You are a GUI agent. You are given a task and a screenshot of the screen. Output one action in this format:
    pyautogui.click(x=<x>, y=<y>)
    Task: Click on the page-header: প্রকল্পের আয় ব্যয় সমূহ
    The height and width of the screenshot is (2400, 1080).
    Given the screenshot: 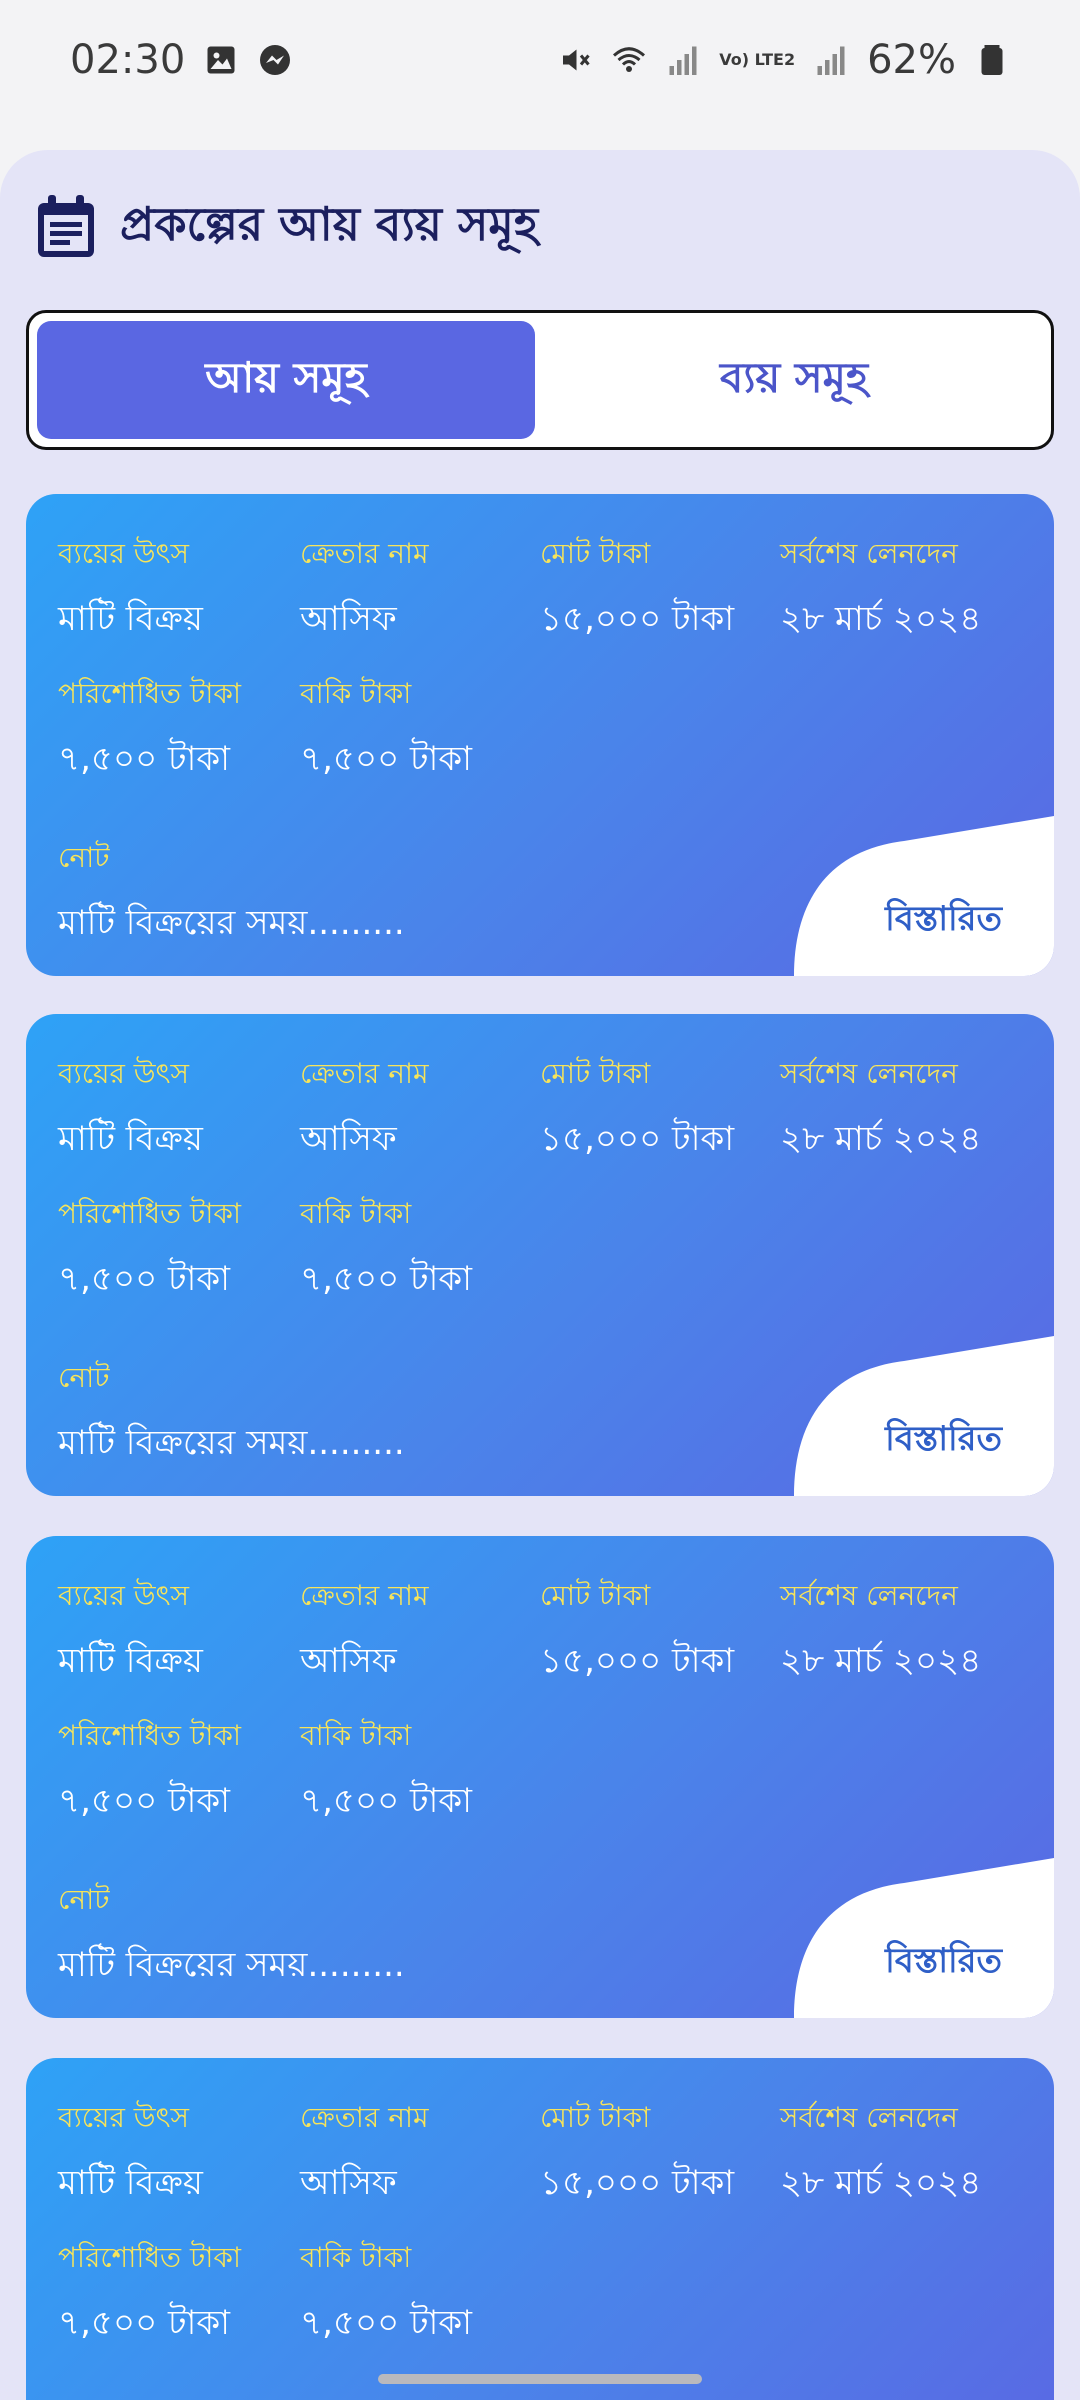 What is the action you would take?
    pyautogui.click(x=286, y=228)
    